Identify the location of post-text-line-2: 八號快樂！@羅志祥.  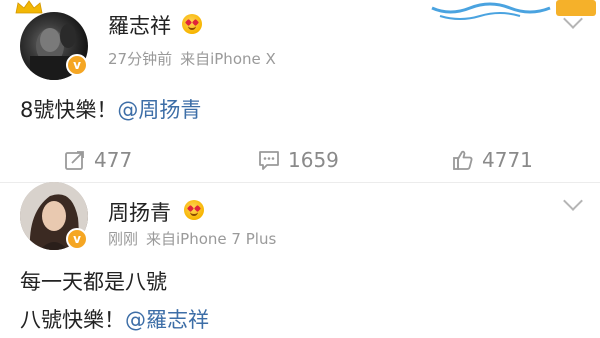
(114, 319).